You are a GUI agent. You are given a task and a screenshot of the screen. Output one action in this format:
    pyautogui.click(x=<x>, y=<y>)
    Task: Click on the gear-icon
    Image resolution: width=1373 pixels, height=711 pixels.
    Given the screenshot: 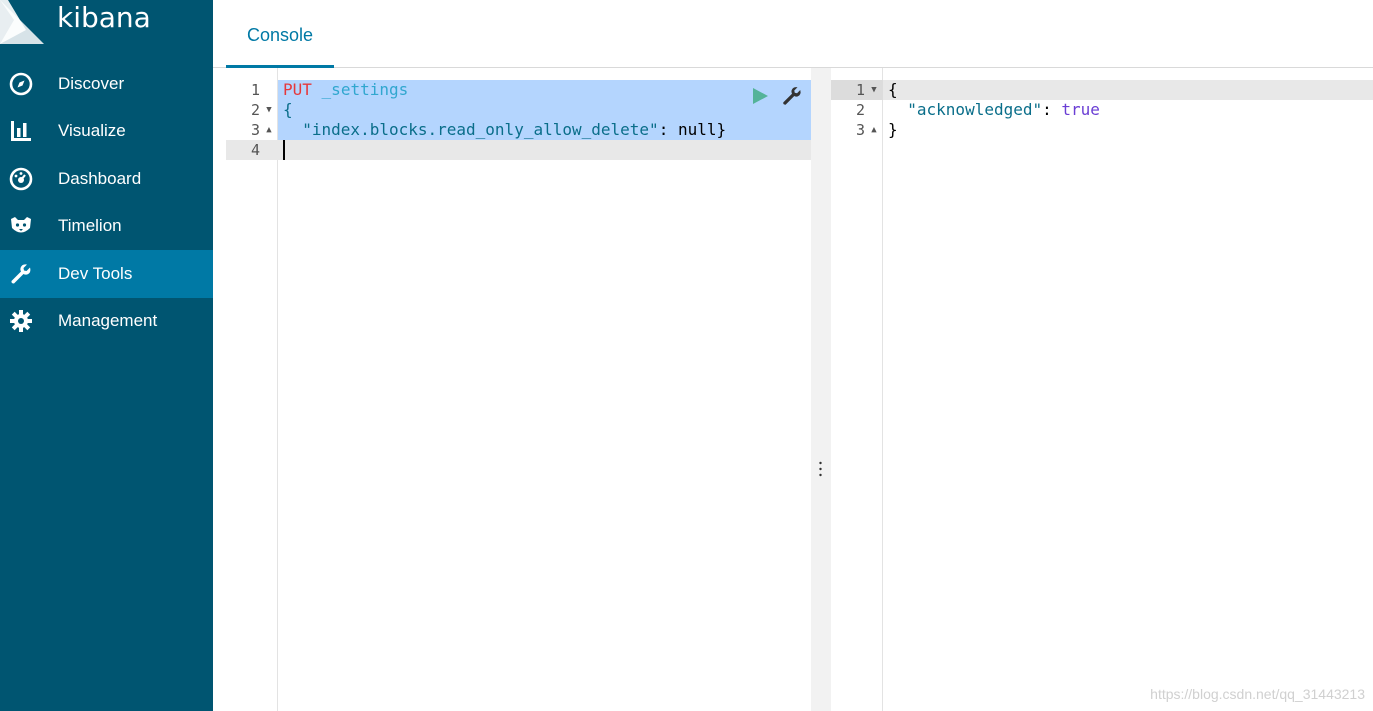 What is the action you would take?
    pyautogui.click(x=21, y=321)
    